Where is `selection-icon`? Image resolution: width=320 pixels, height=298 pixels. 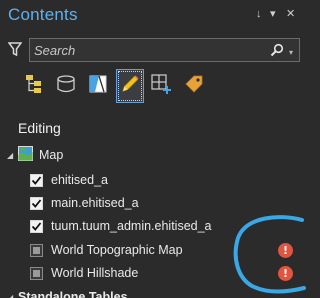 selection-icon is located at coordinates (98, 86).